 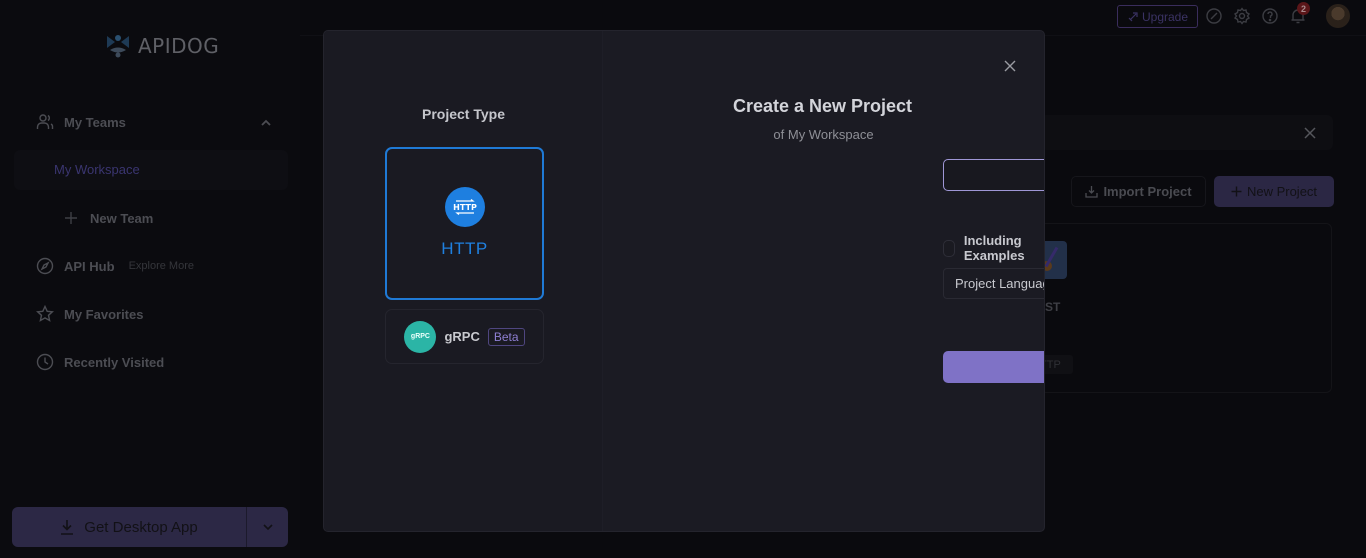 I want to click on import-project-button: Import Project, so click(x=1138, y=191).